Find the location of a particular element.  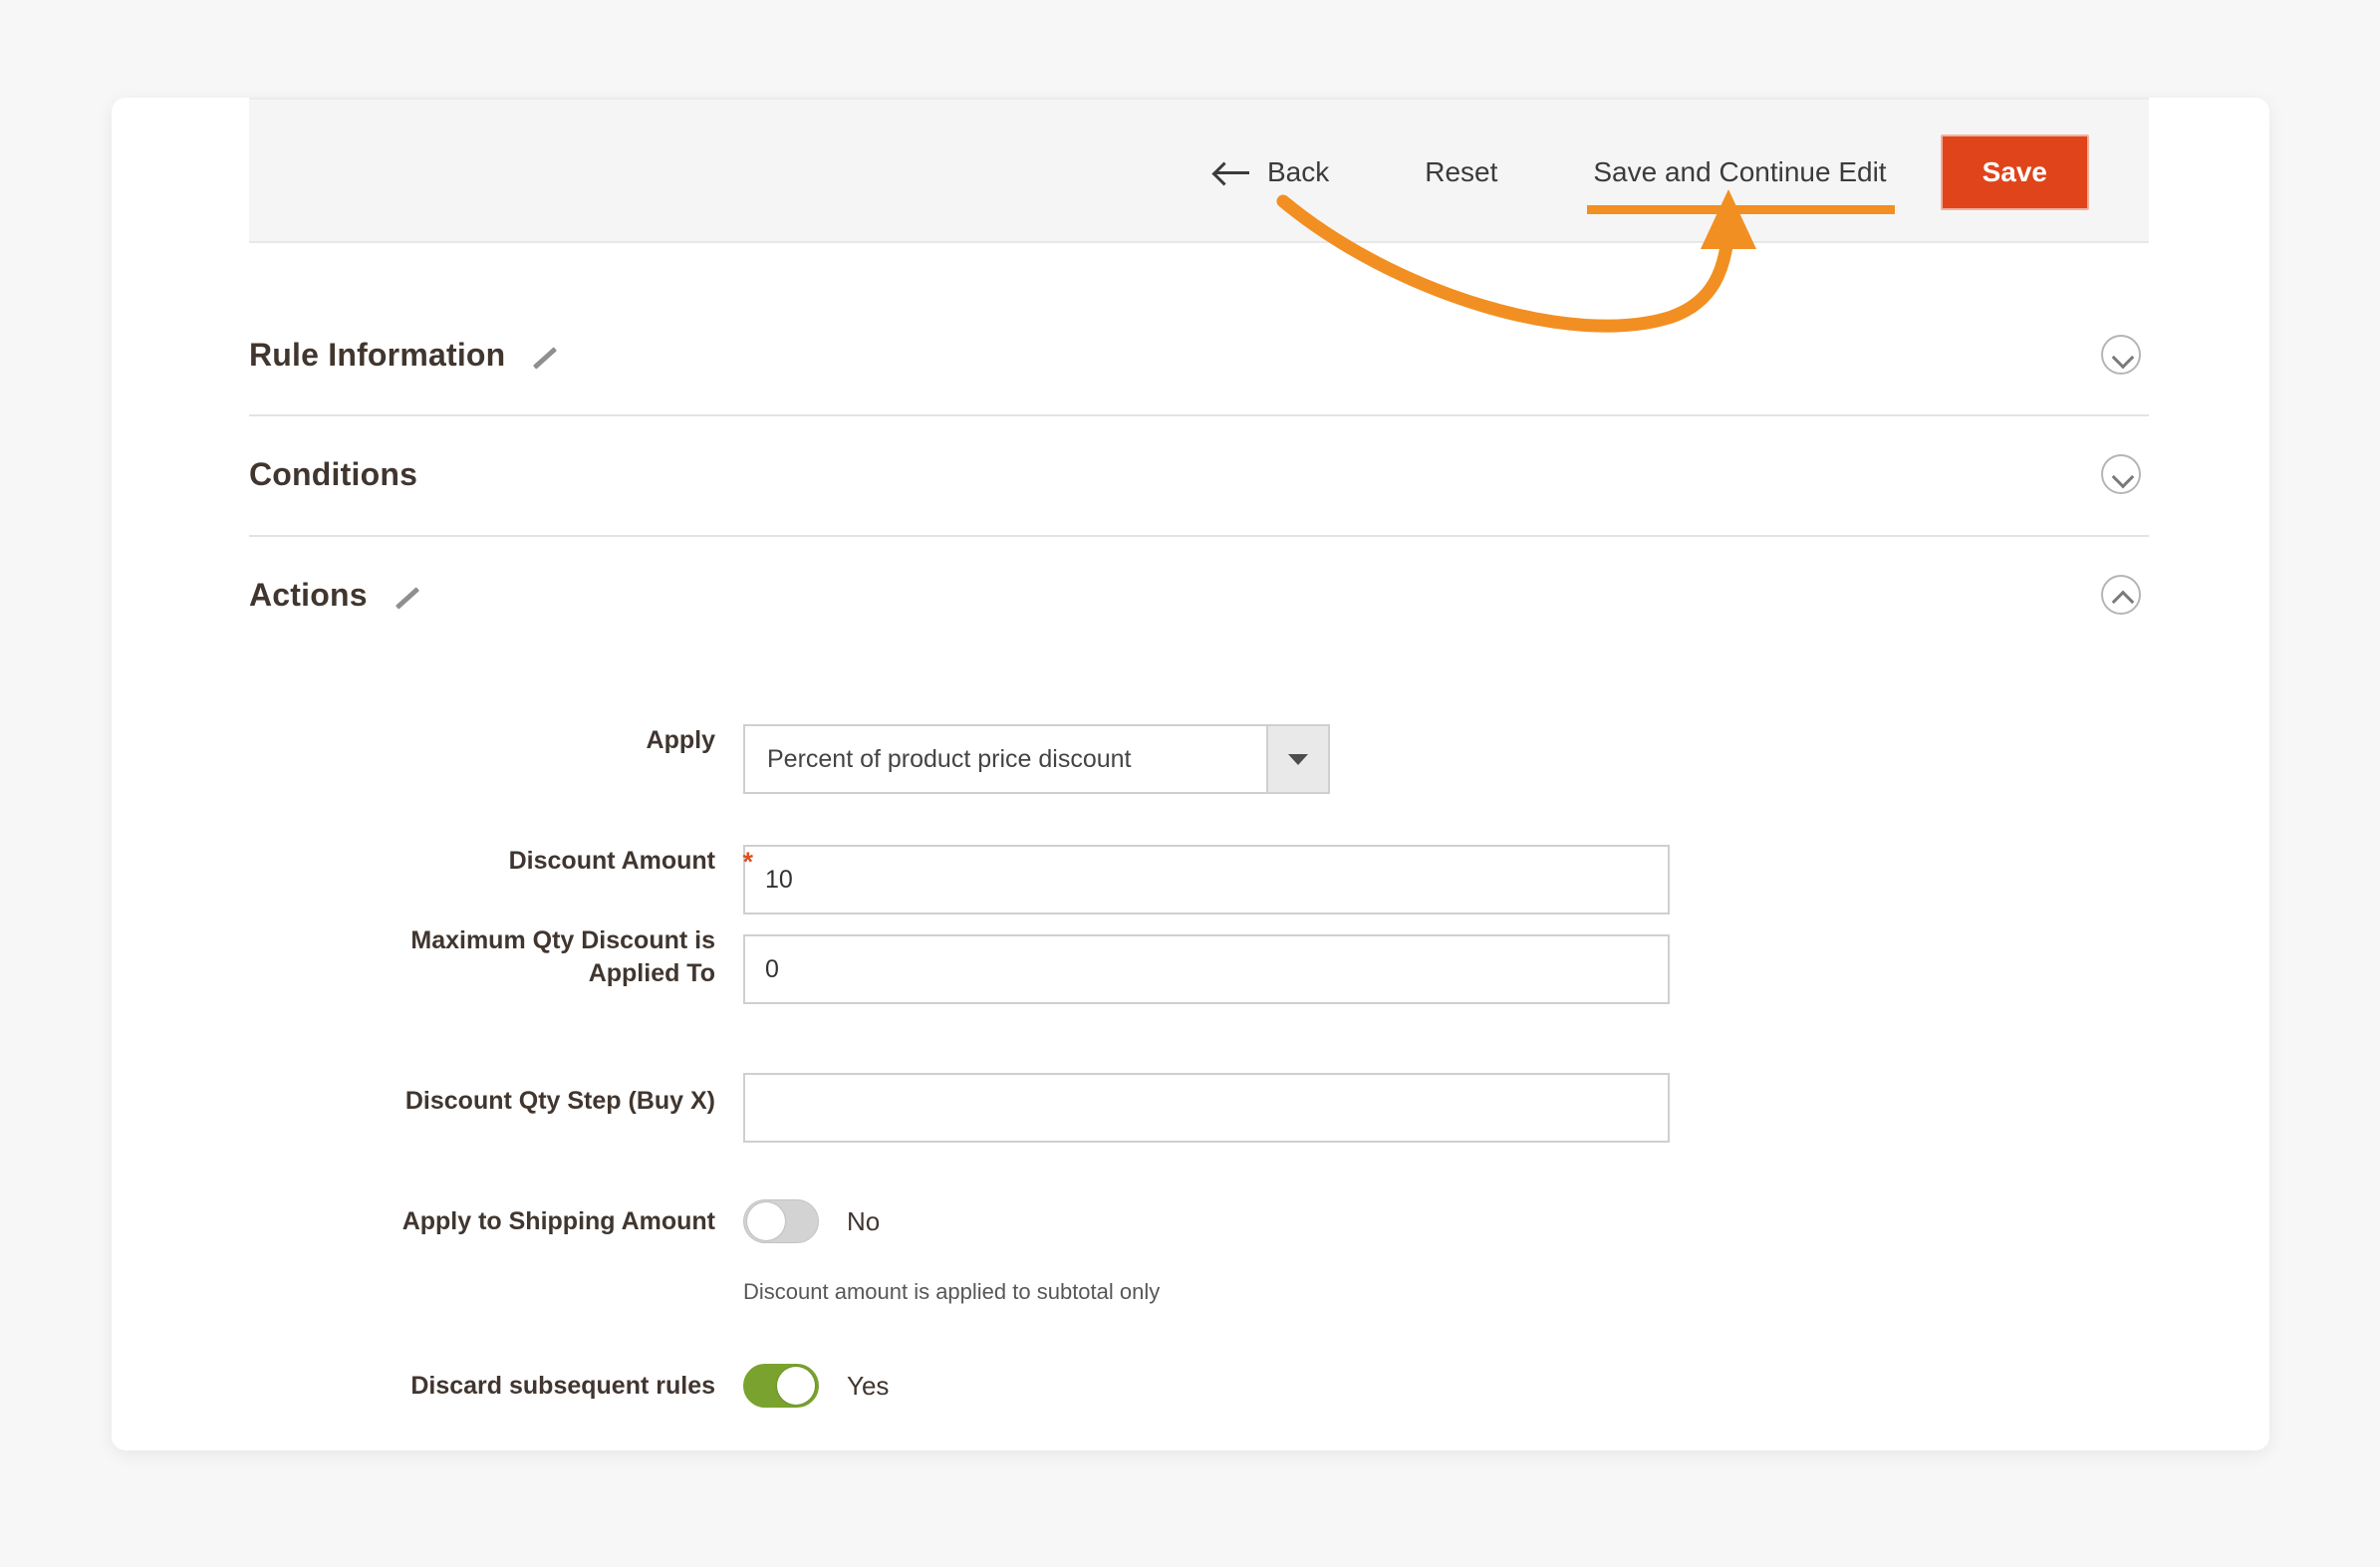

save-and-continue-edit-button: Save and Continue Edit is located at coordinates (1741, 185).